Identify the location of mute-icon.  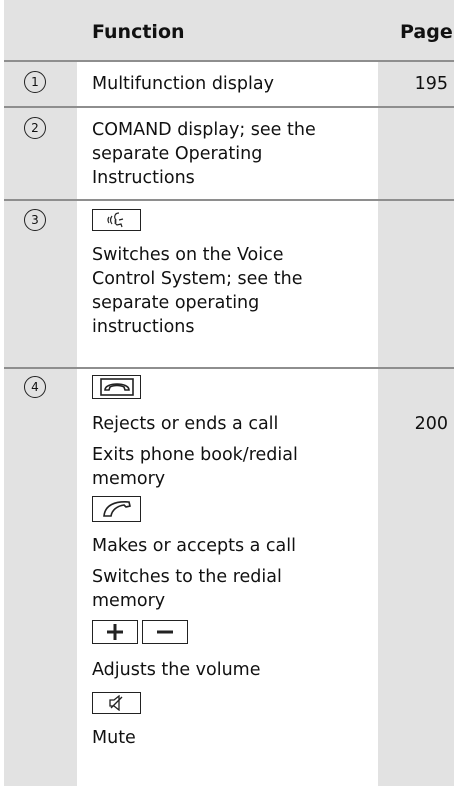
(115, 703).